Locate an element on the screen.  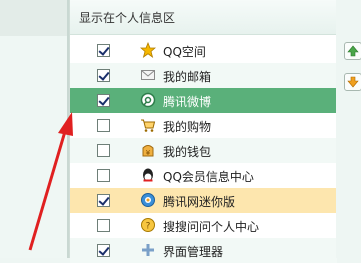
arrow-up-icon is located at coordinates (353, 51).